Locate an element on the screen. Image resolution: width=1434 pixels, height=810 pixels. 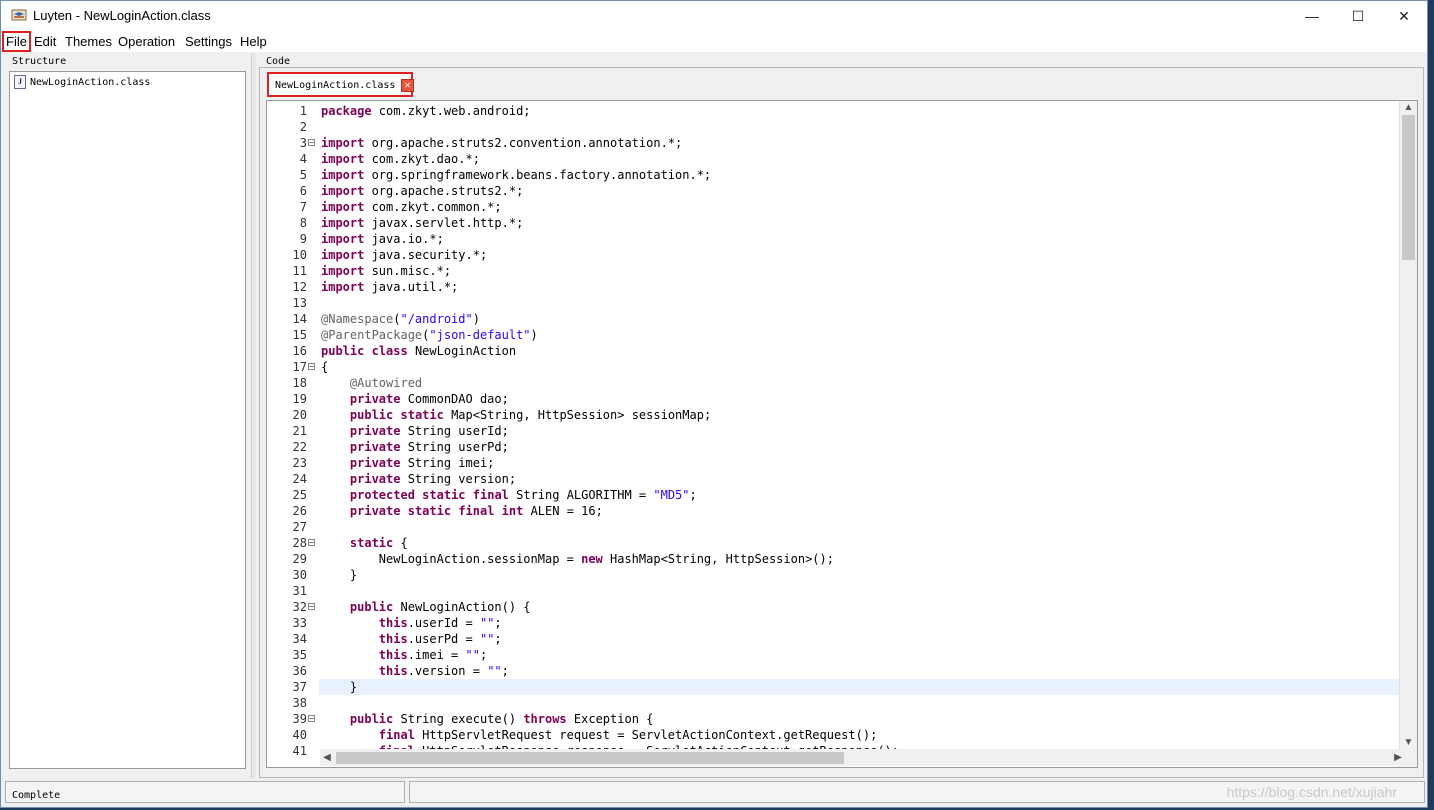
menu-help: Help is located at coordinates (253, 41).